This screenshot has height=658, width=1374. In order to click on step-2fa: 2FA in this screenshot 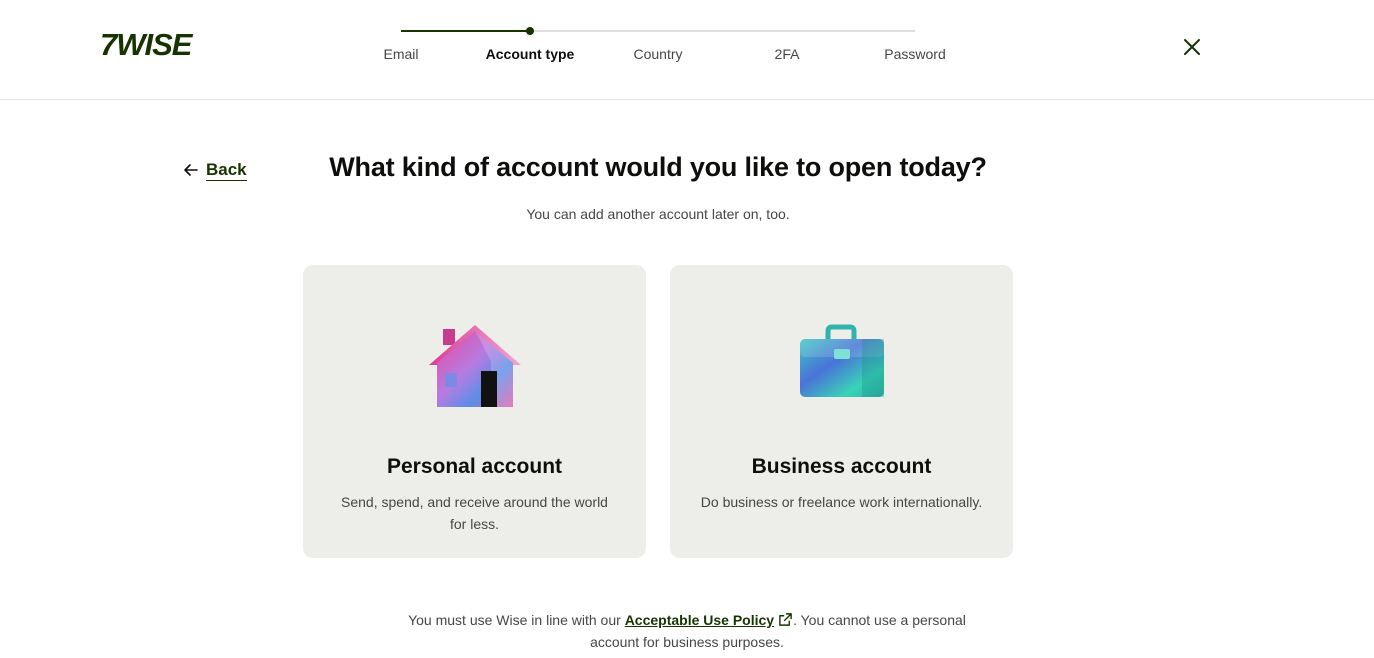, I will do `click(787, 54)`.